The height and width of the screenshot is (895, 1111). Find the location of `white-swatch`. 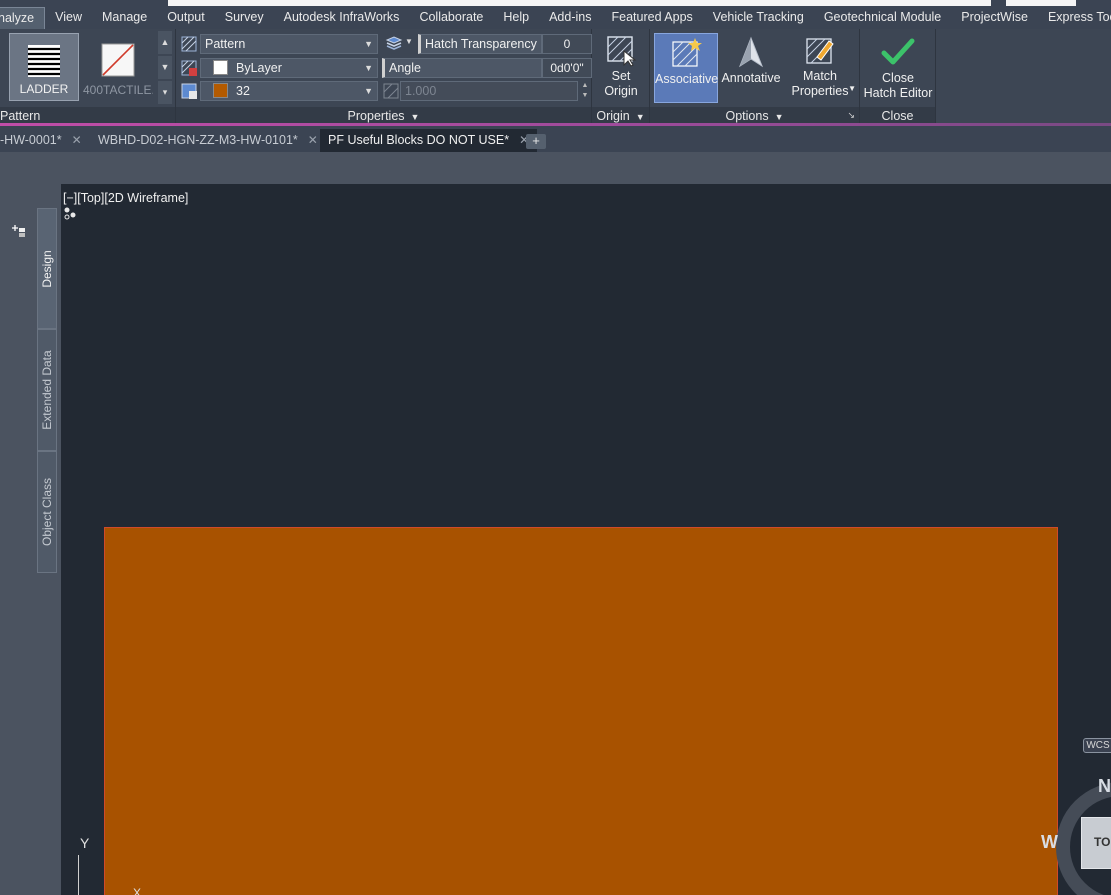

white-swatch is located at coordinates (220, 67).